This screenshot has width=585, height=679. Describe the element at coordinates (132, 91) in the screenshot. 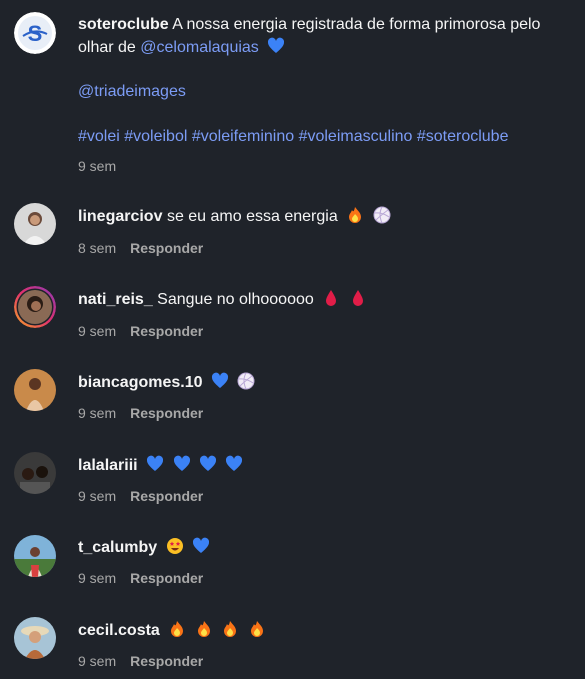

I see `mention-triadeimages: @triadeimages` at that location.